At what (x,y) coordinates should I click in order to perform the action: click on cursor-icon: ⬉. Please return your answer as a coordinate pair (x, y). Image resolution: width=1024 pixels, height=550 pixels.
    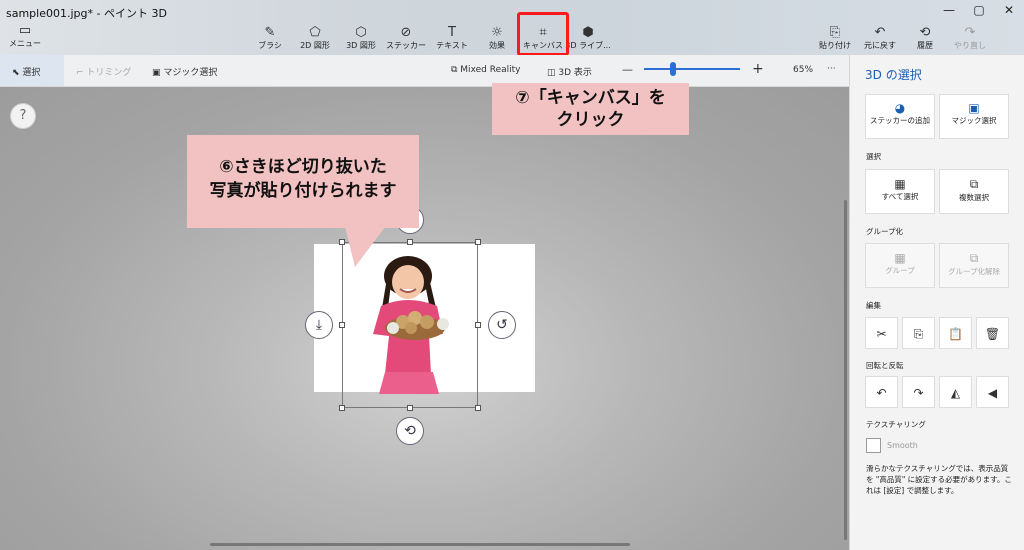
    Looking at the image, I should click on (17, 73).